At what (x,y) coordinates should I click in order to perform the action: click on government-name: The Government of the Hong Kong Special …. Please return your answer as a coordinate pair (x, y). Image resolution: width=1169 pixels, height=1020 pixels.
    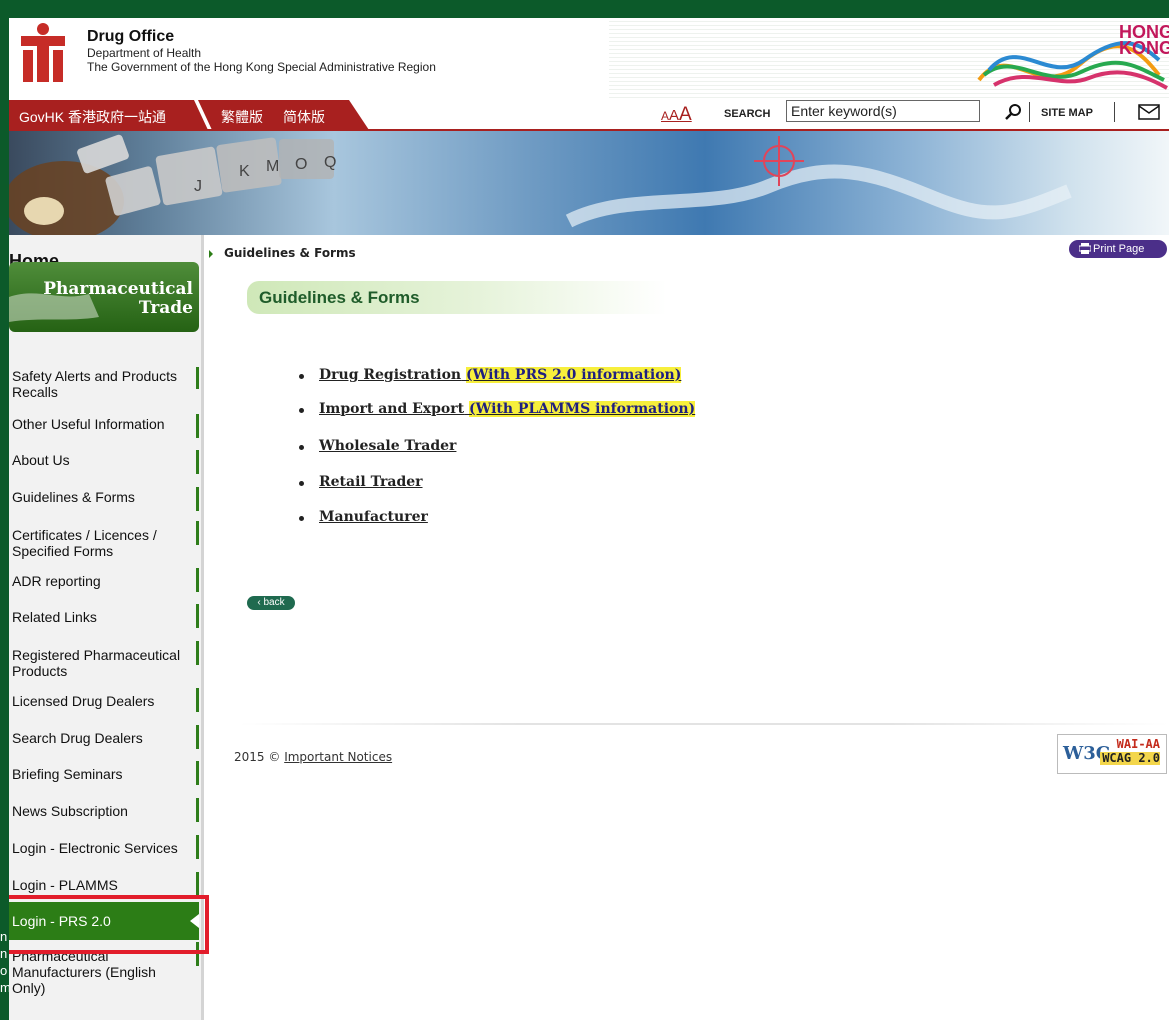
    Looking at the image, I should click on (261, 67).